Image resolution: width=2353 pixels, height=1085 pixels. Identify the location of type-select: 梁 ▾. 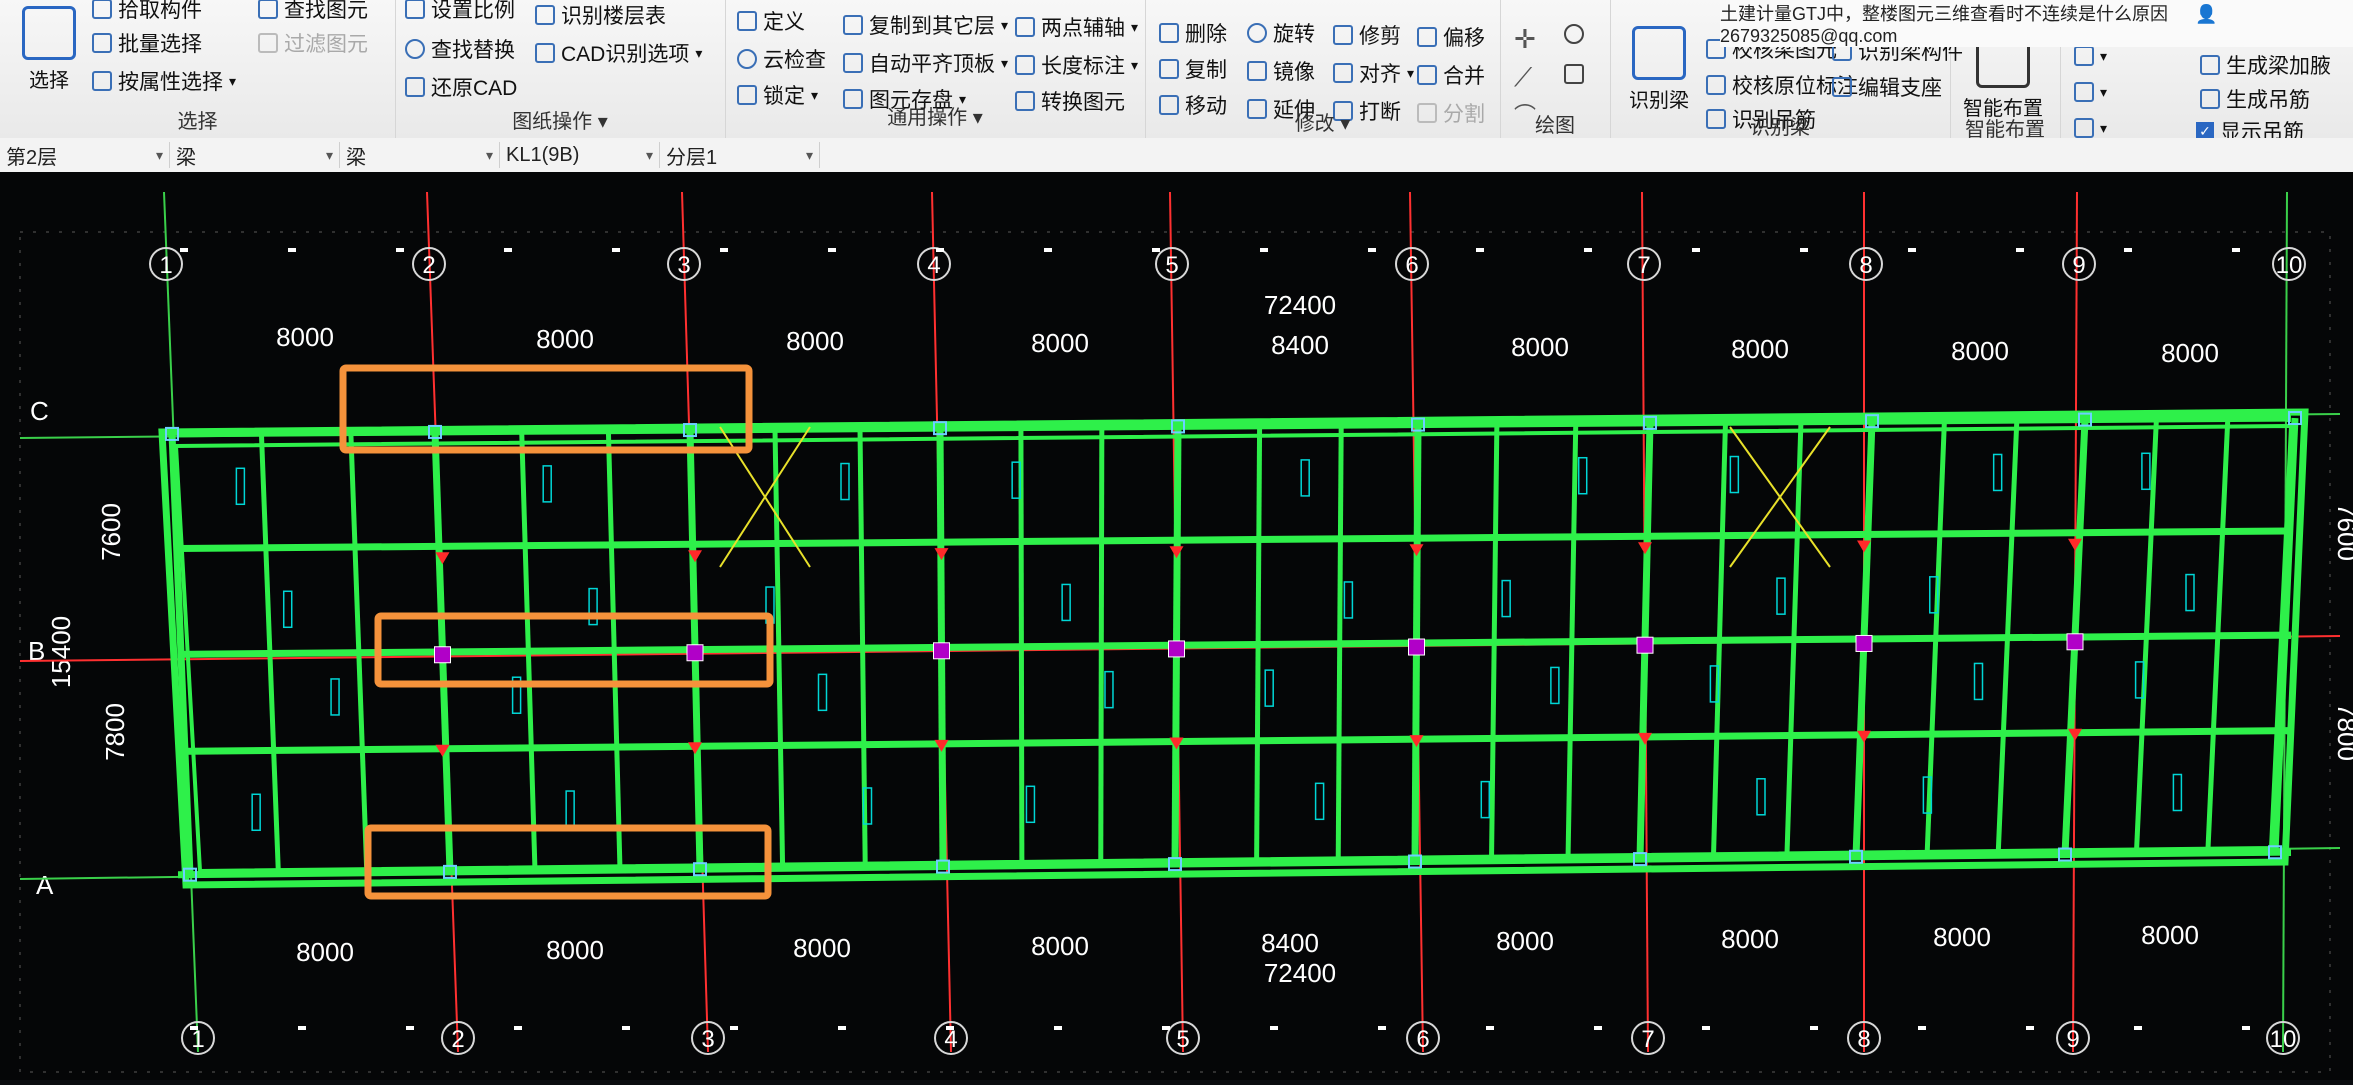
(420, 155).